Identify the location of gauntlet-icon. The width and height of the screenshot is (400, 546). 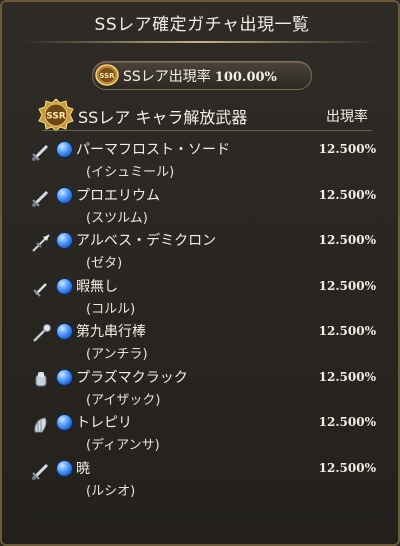
(41, 380).